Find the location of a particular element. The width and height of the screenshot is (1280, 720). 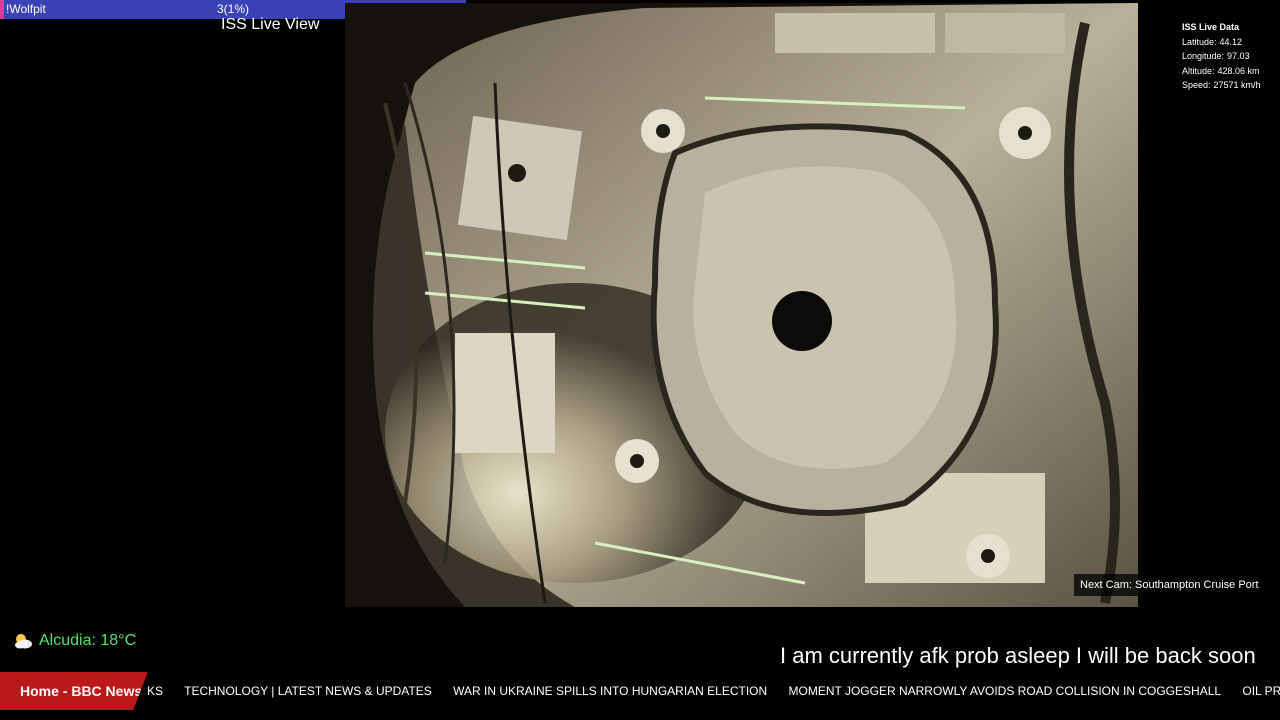

speed-label: Speed: is located at coordinates (1196, 85).